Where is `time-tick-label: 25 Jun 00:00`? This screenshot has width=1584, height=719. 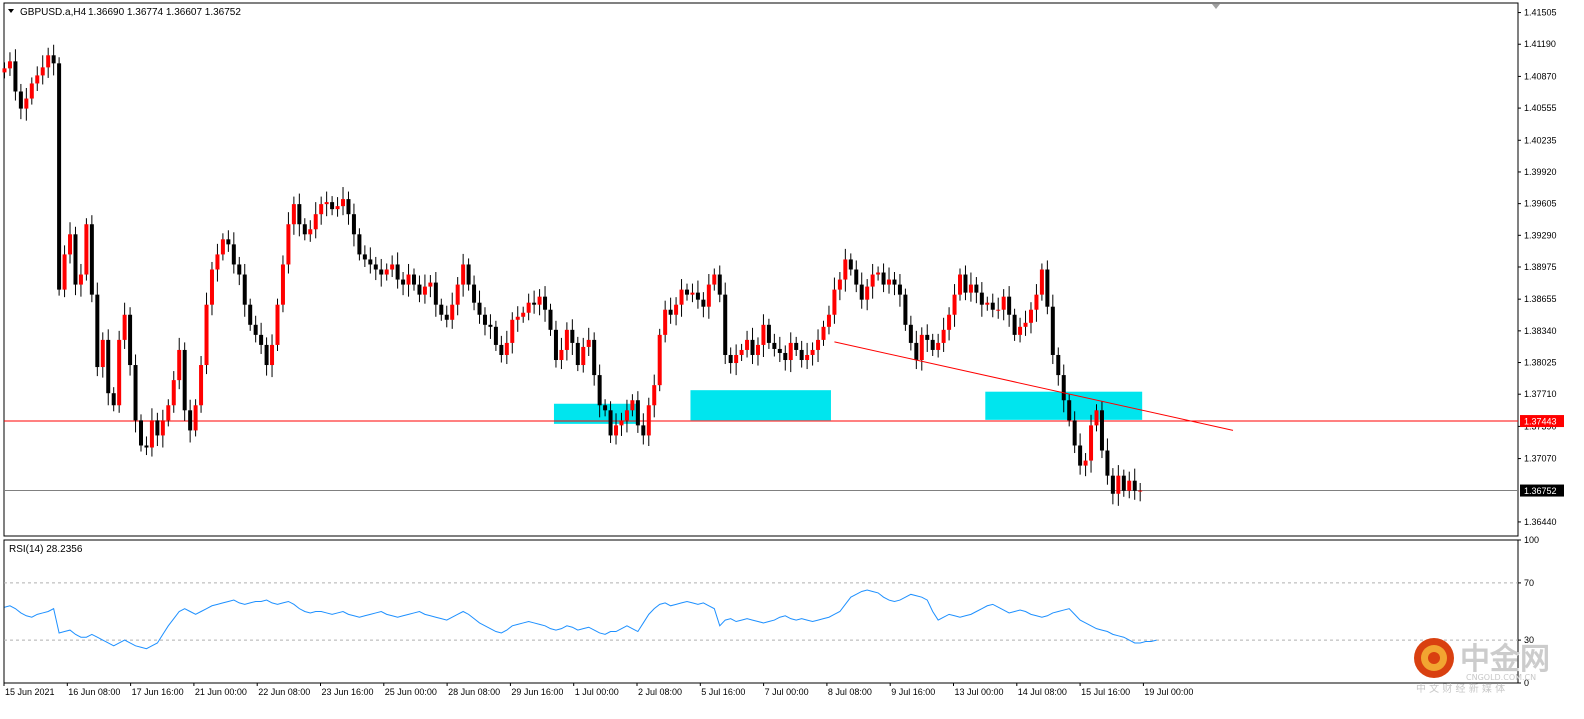 time-tick-label: 25 Jun 00:00 is located at coordinates (411, 692).